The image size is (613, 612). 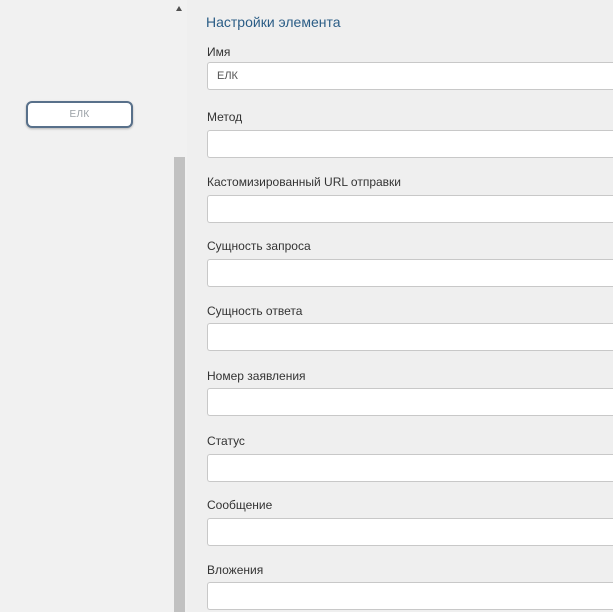 I want to click on scrollbar-thumb, so click(x=179, y=384).